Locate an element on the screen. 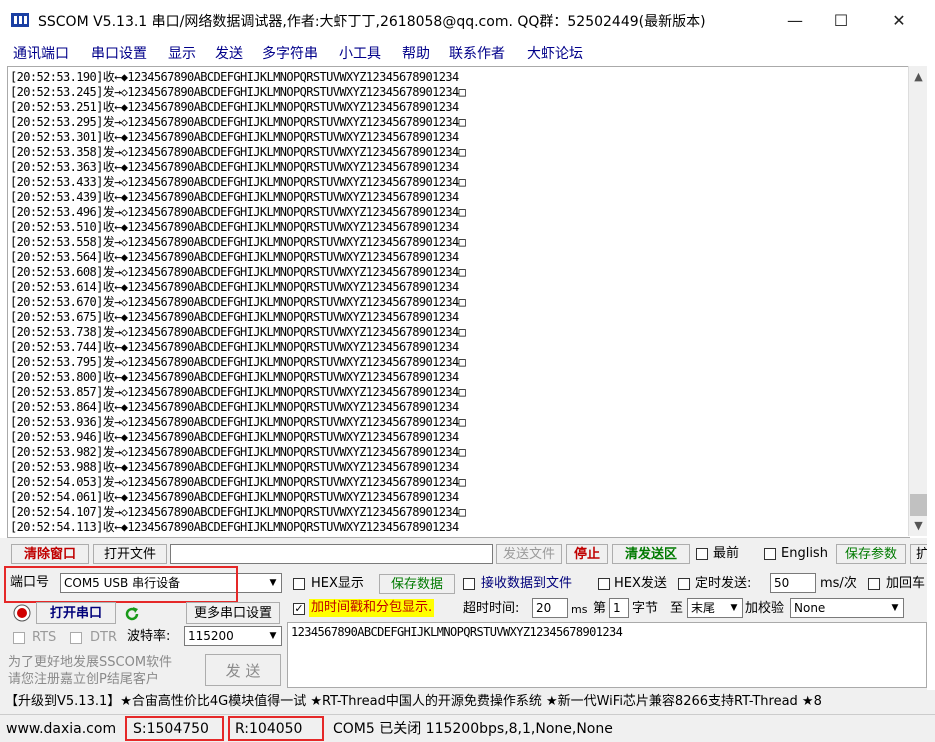 This screenshot has height=742, width=935. clear-send-button: 清发送区 is located at coordinates (651, 554).